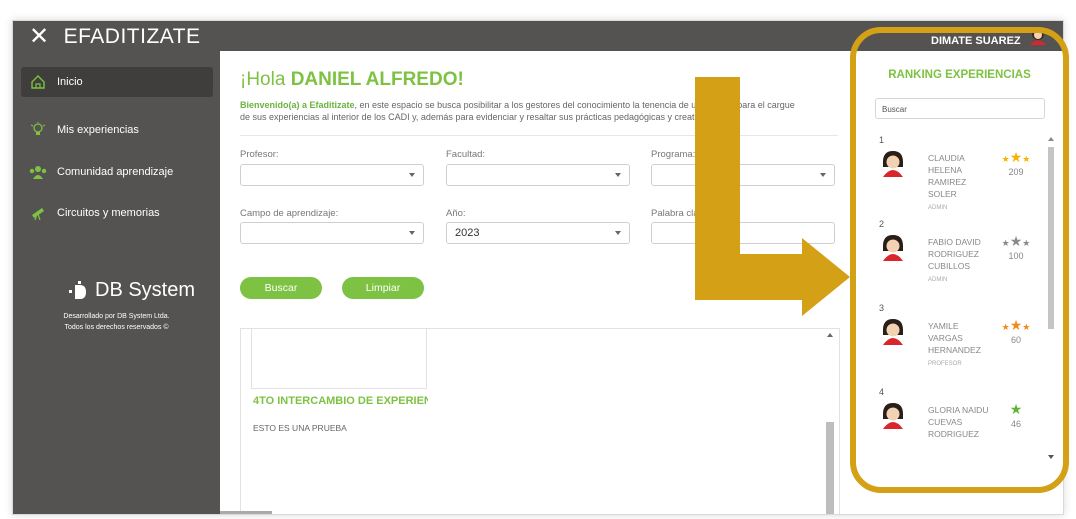 This screenshot has width=1076, height=519. I want to click on divider, so click(539, 135).